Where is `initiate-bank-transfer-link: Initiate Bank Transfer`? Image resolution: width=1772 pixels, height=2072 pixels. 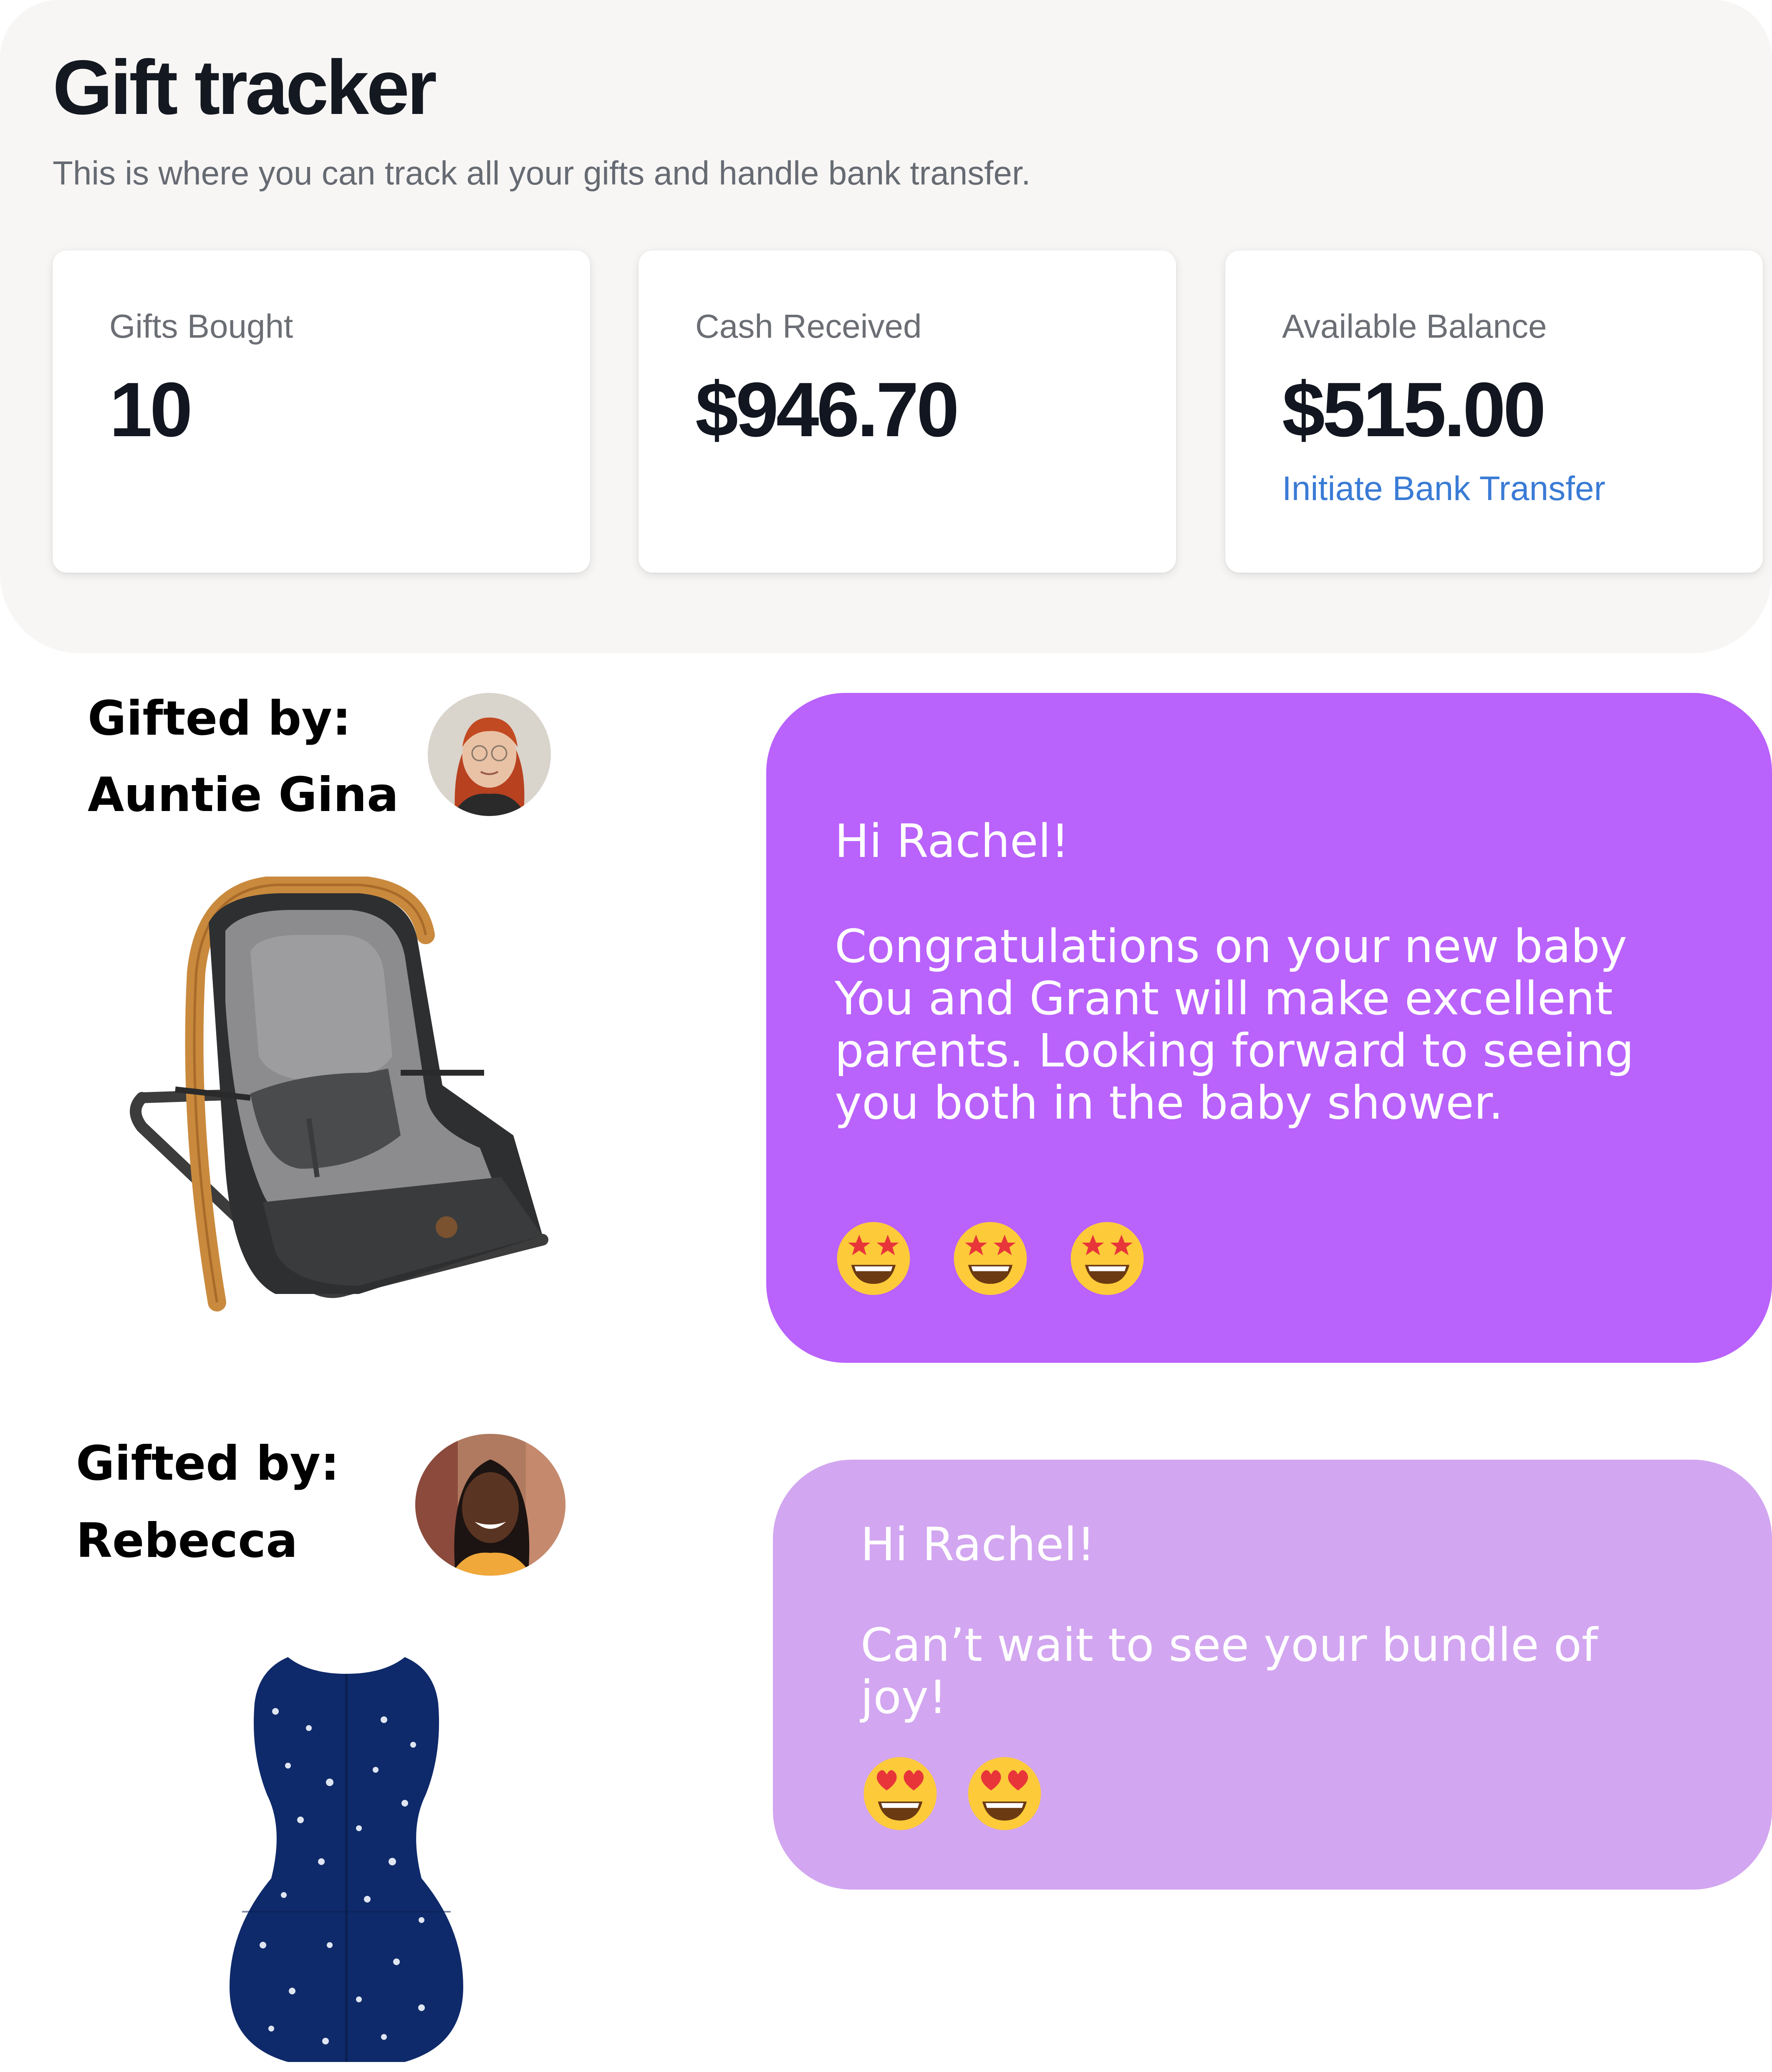 initiate-bank-transfer-link: Initiate Bank Transfer is located at coordinates (1444, 489).